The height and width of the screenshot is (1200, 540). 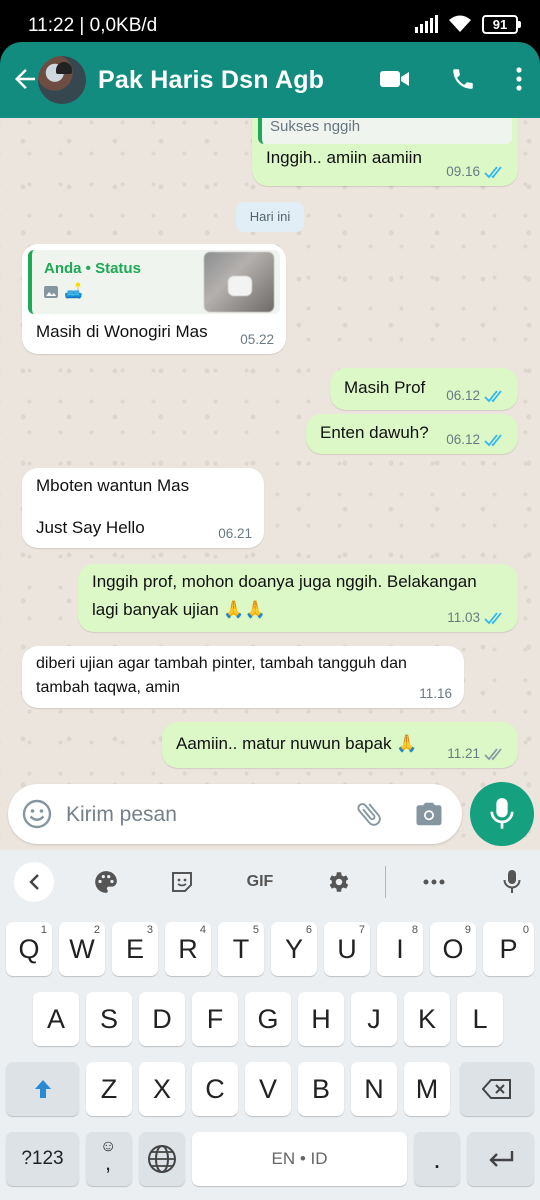 What do you see at coordinates (321, 1089) in the screenshot?
I see `key-b: B` at bounding box center [321, 1089].